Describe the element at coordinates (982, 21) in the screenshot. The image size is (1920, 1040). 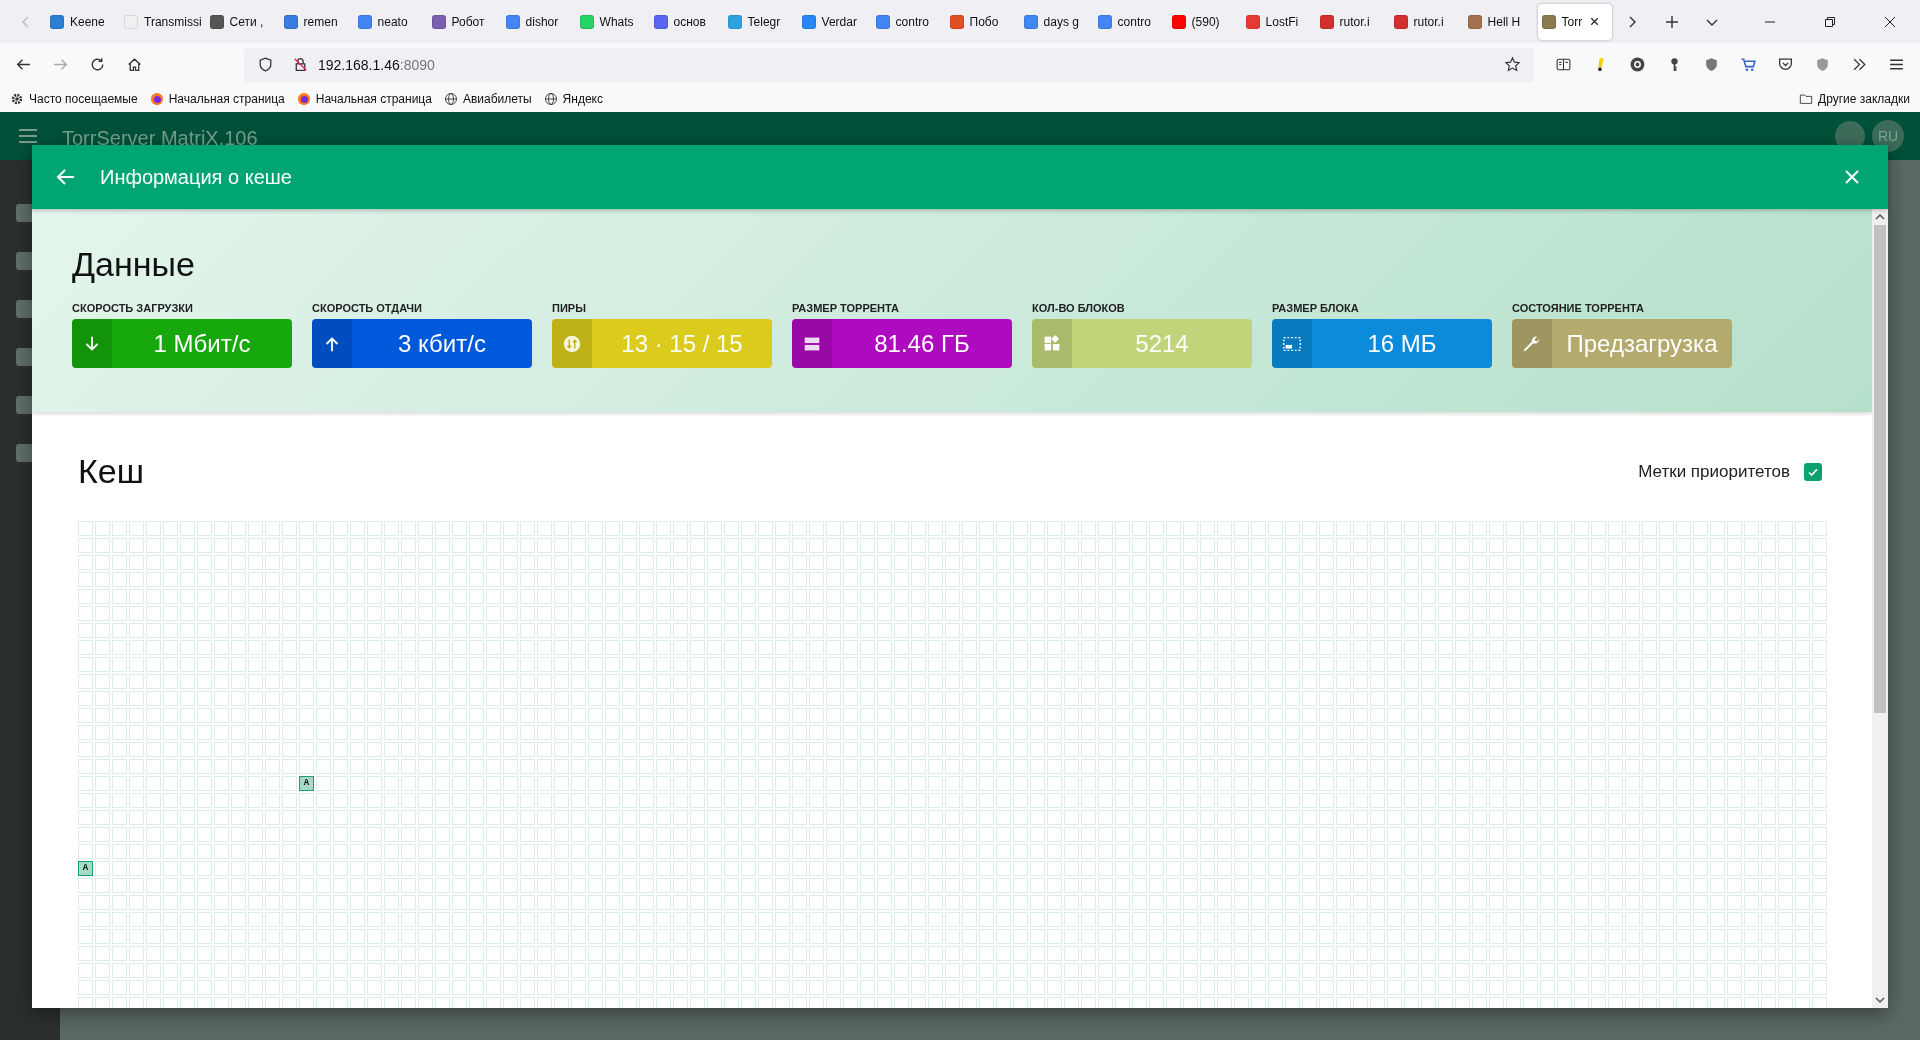
I see `browser-tab: Побо` at that location.